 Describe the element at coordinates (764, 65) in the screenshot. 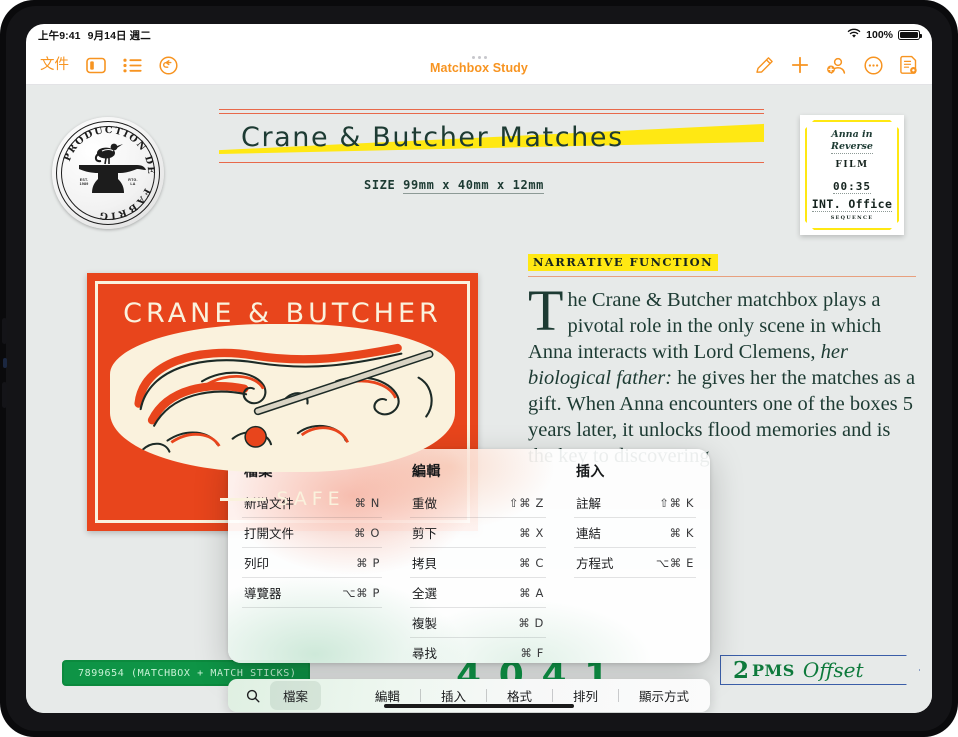

I see `markup-pen-icon` at that location.